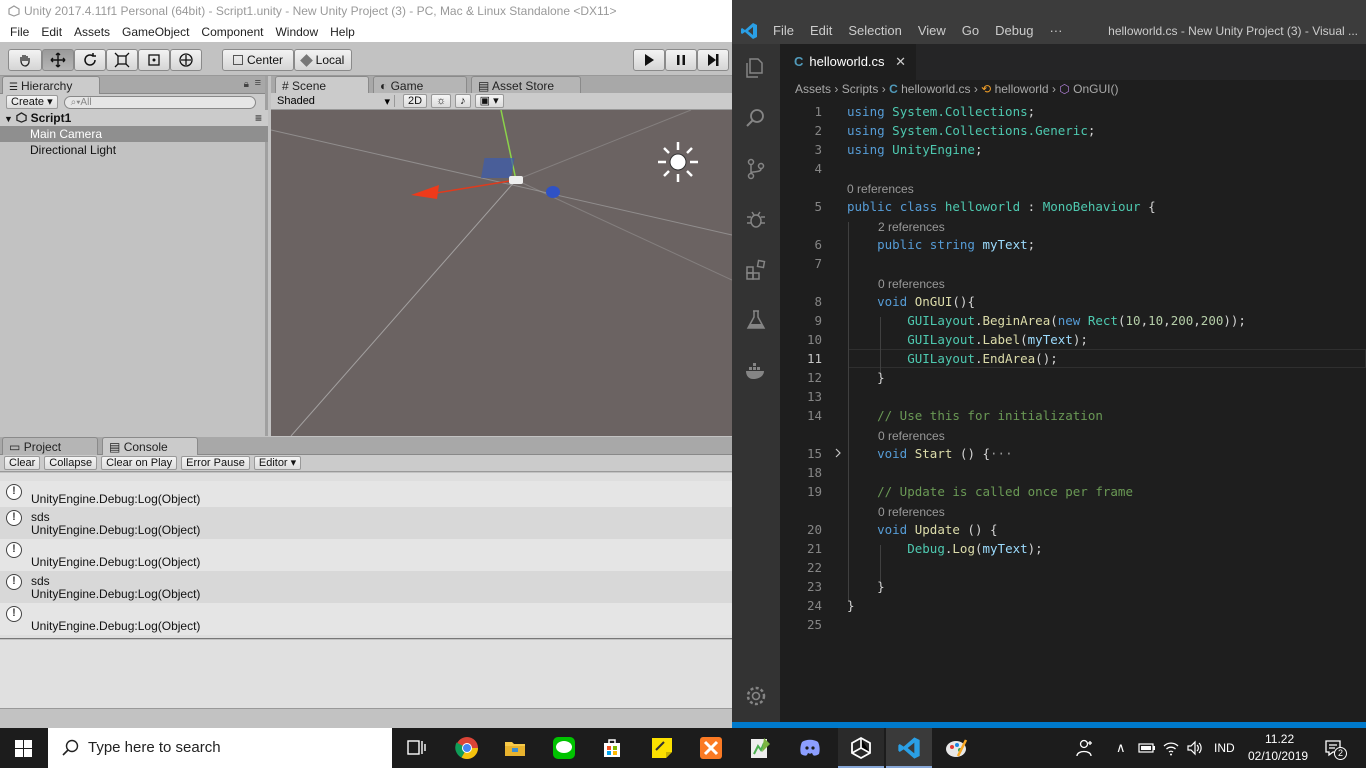 This screenshot has width=1366, height=768. Describe the element at coordinates (662, 748) in the screenshot. I see `sticky-notes-icon` at that location.